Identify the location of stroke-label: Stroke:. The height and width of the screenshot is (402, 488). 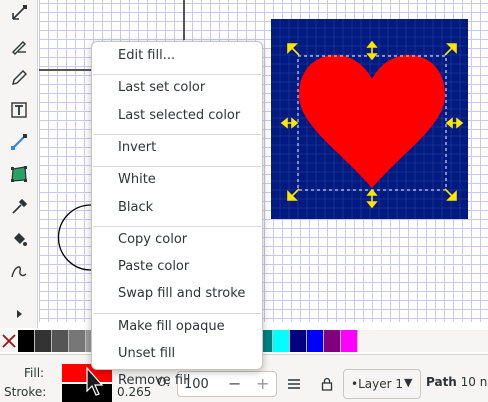
(25, 392).